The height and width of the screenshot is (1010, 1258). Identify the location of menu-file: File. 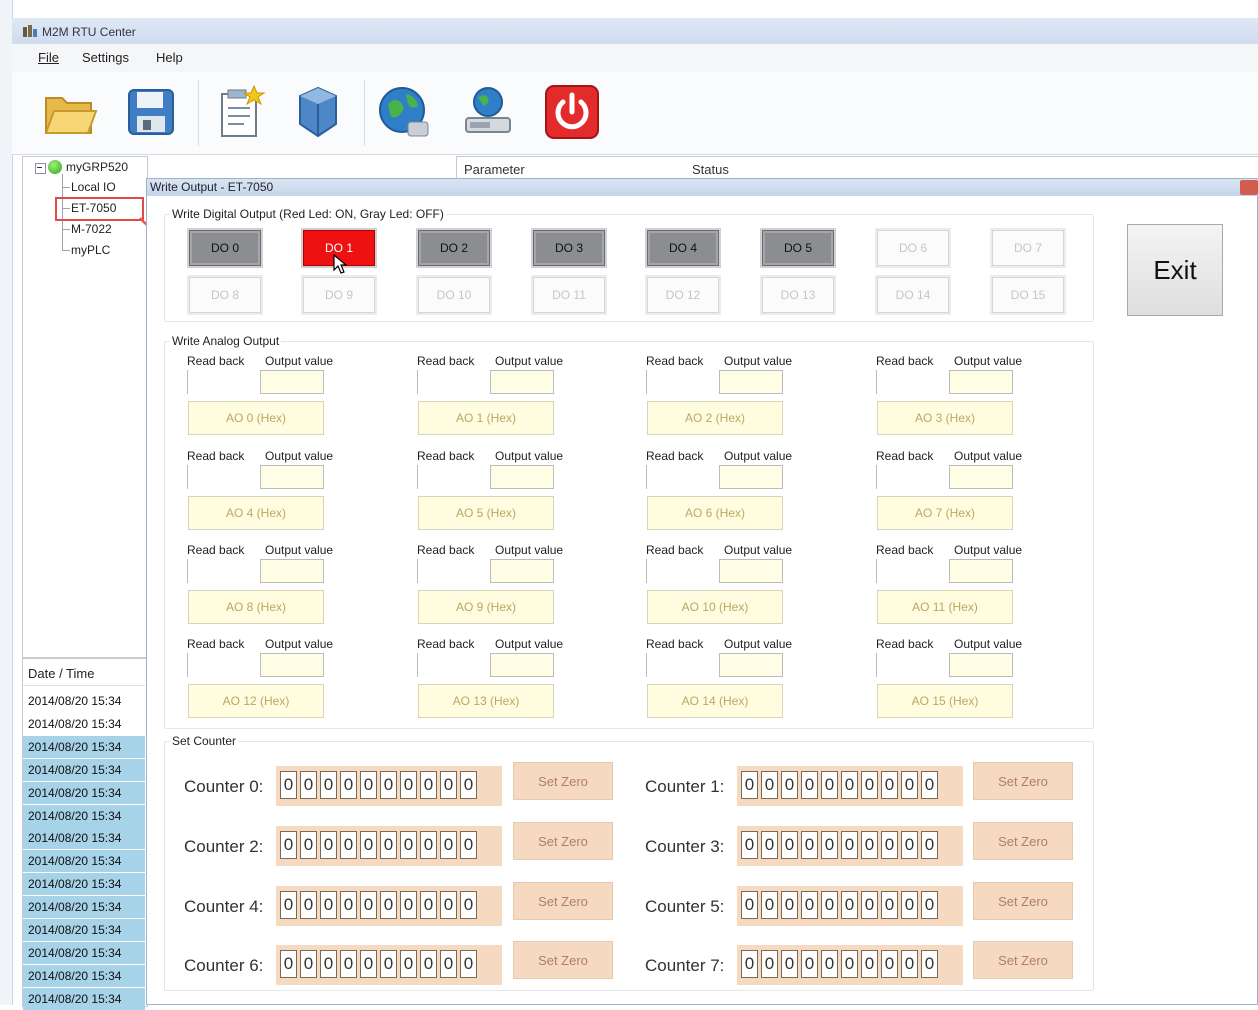
(48, 57).